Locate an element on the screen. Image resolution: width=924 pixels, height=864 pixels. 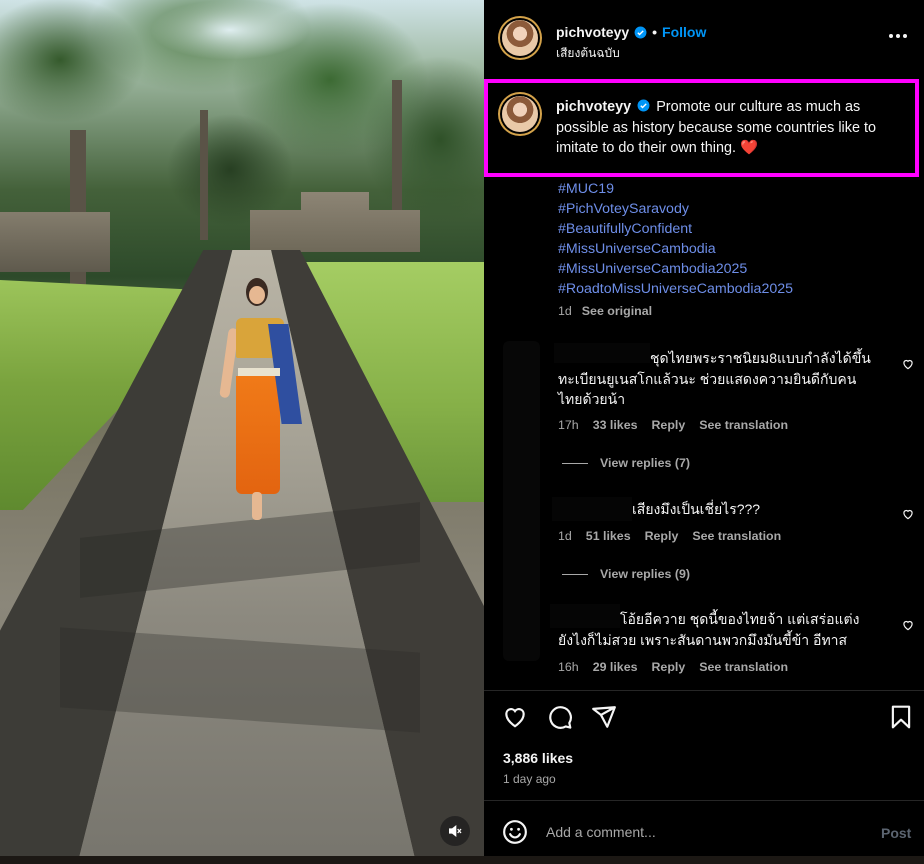
follow-button: Follow is located at coordinates (684, 32).